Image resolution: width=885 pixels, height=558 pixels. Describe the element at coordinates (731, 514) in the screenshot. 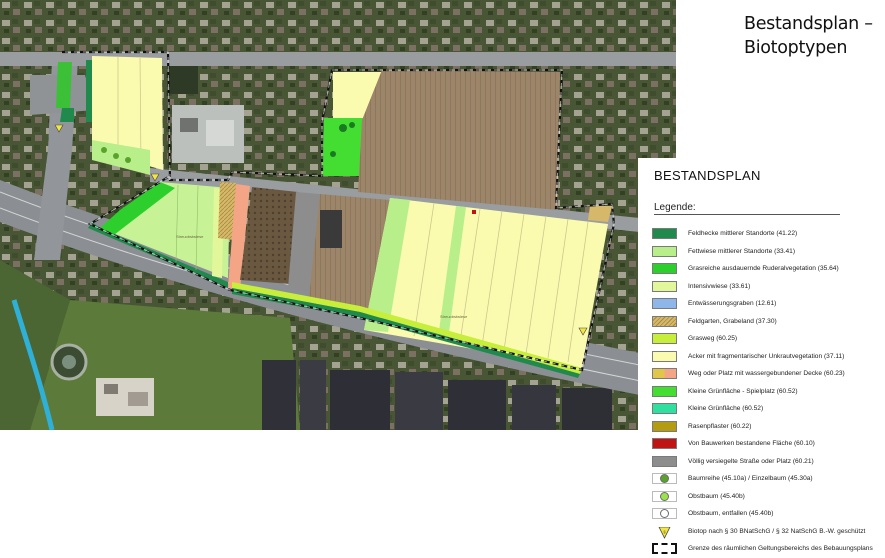

I see `legend-label: Obstbaum, entfallen (45.40b)` at that location.